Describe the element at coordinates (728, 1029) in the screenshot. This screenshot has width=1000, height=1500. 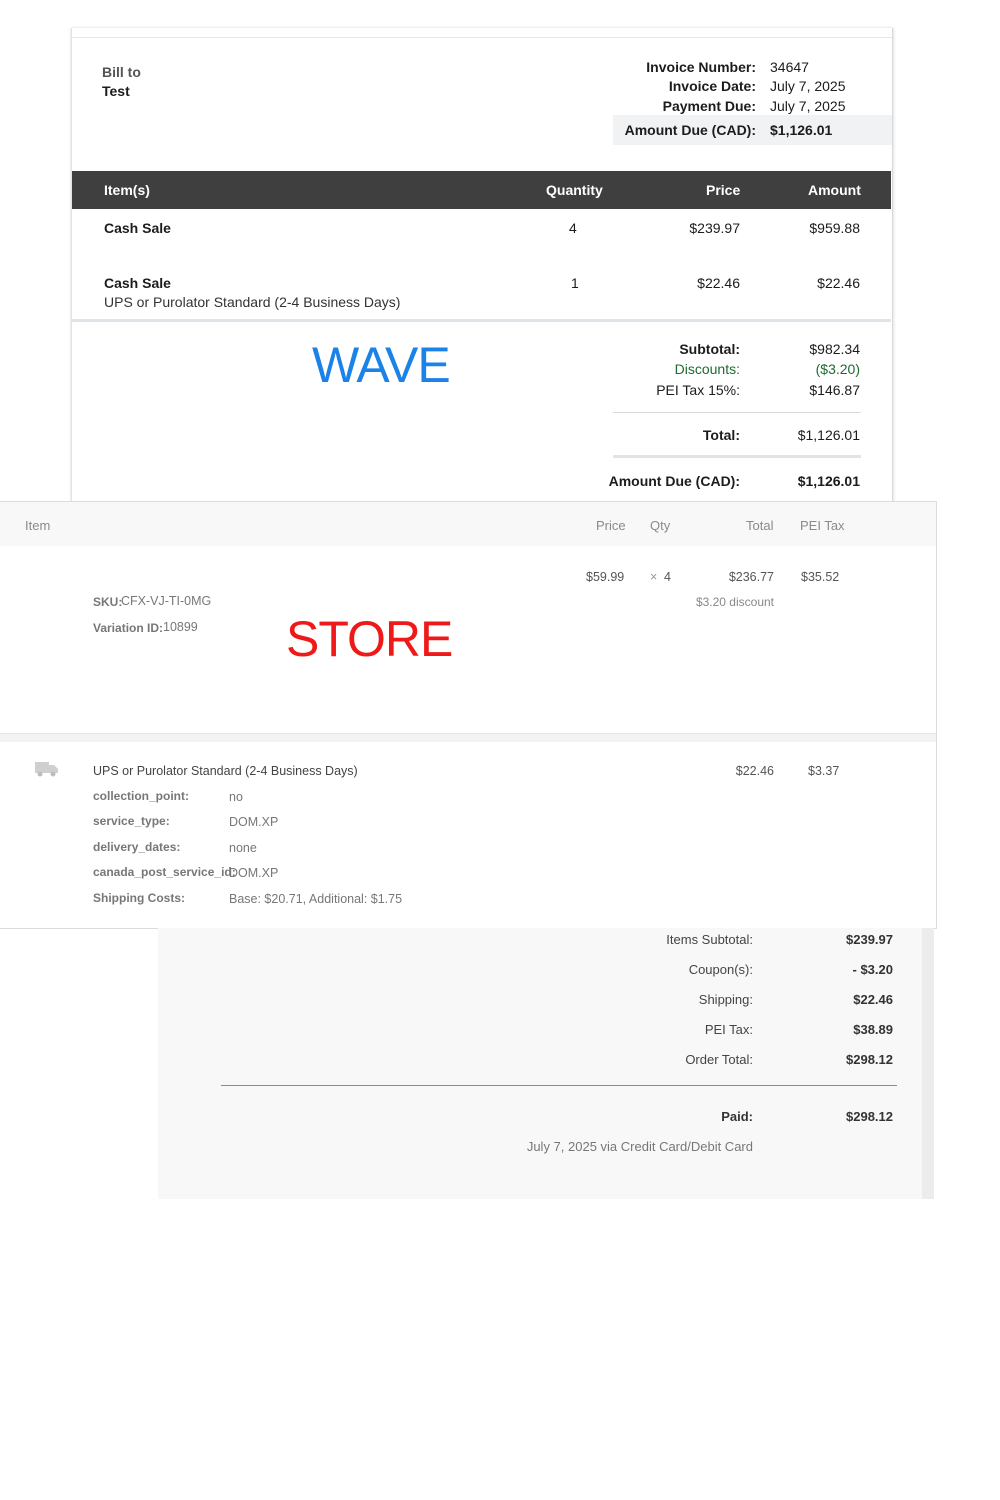
I see `tax-label: PEI Tax:` at that location.